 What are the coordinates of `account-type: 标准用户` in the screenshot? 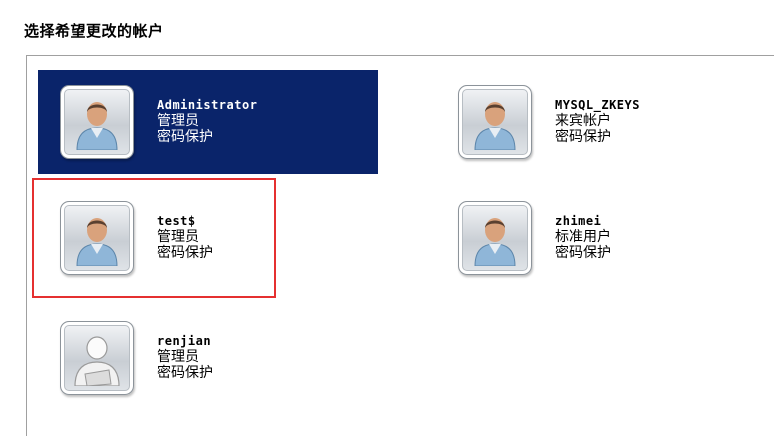 It's located at (583, 237).